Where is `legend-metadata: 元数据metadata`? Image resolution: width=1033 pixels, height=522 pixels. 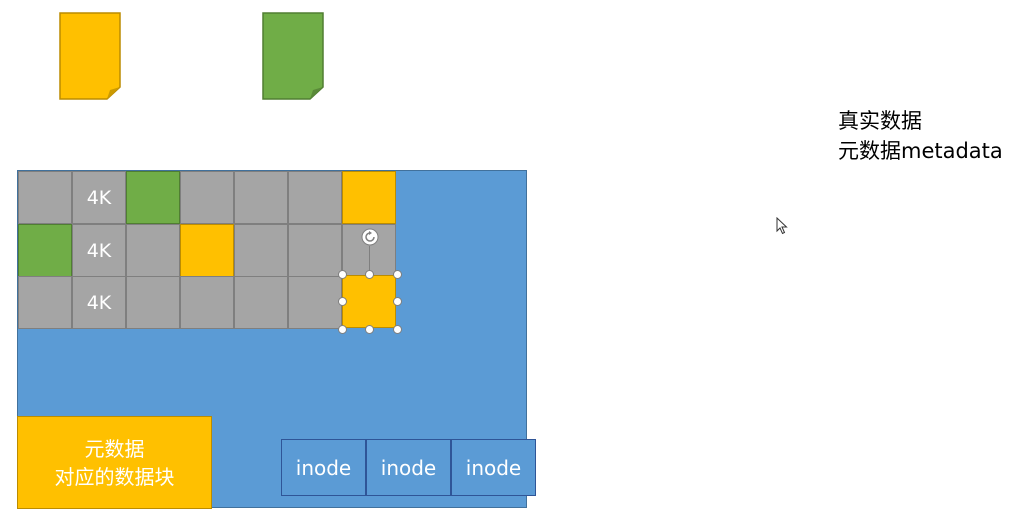 legend-metadata: 元数据metadata is located at coordinates (920, 151).